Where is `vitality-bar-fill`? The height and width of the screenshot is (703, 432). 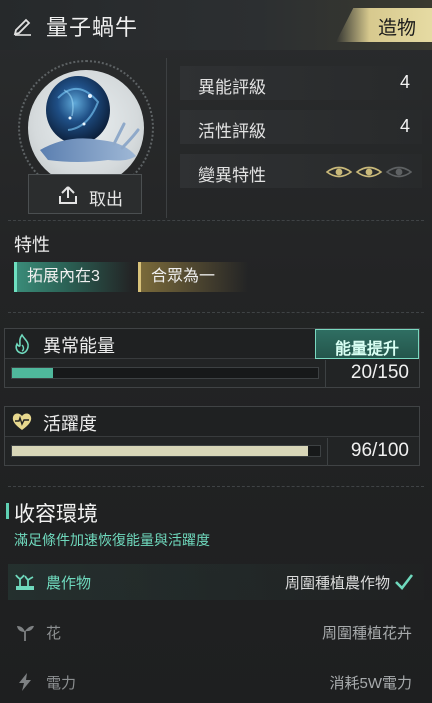 vitality-bar-fill is located at coordinates (160, 451).